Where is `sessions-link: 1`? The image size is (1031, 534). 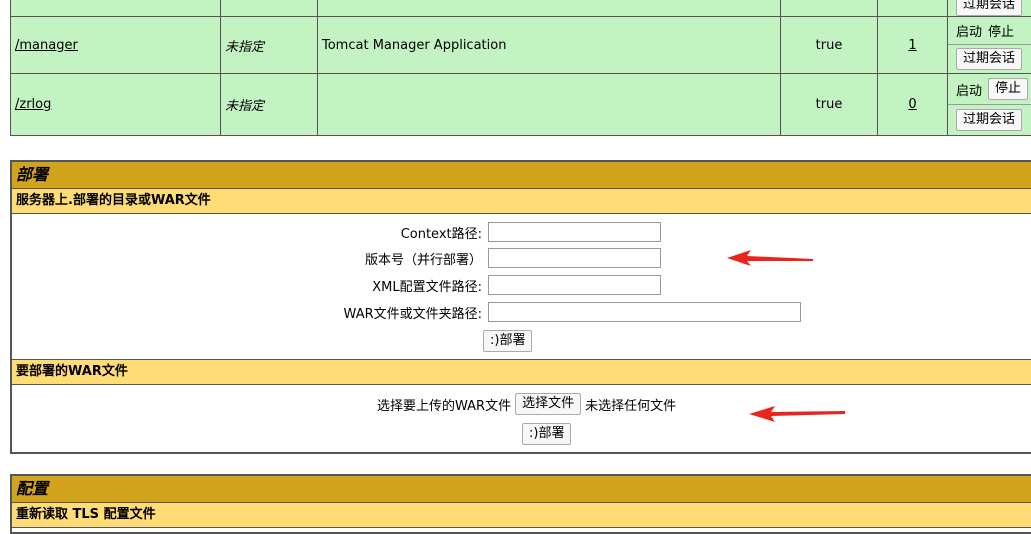 sessions-link: 1 is located at coordinates (912, 45).